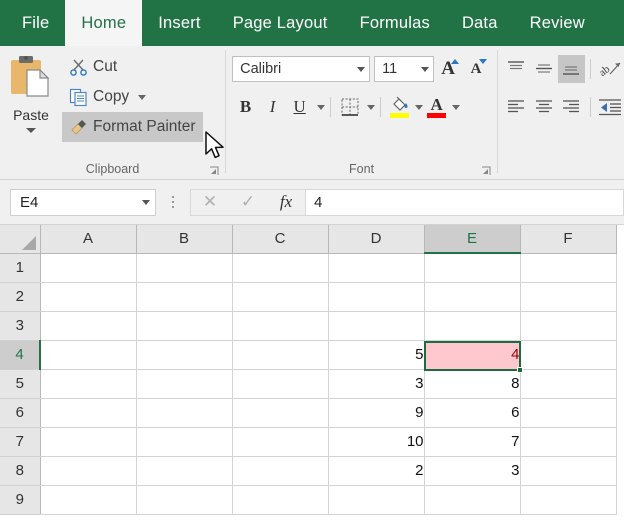 This screenshot has width=624, height=527. Describe the element at coordinates (361, 69) in the screenshot. I see `font-name-caret-icon` at that location.